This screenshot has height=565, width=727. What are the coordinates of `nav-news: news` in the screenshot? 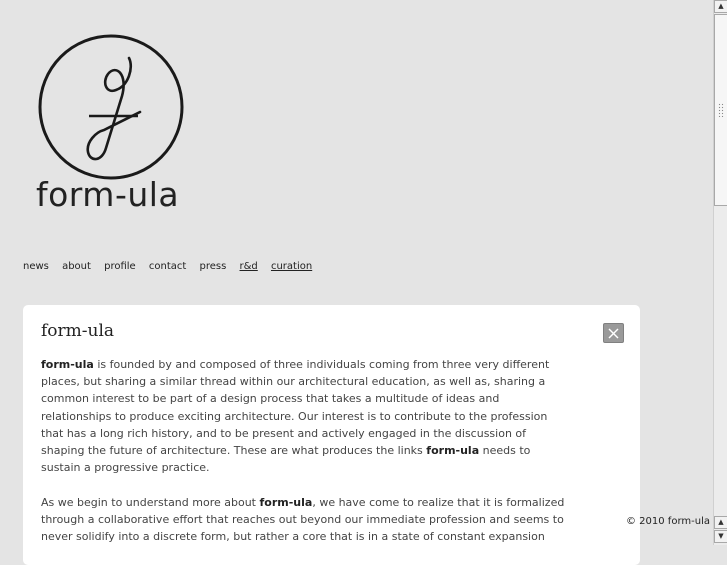 It's located at (36, 266).